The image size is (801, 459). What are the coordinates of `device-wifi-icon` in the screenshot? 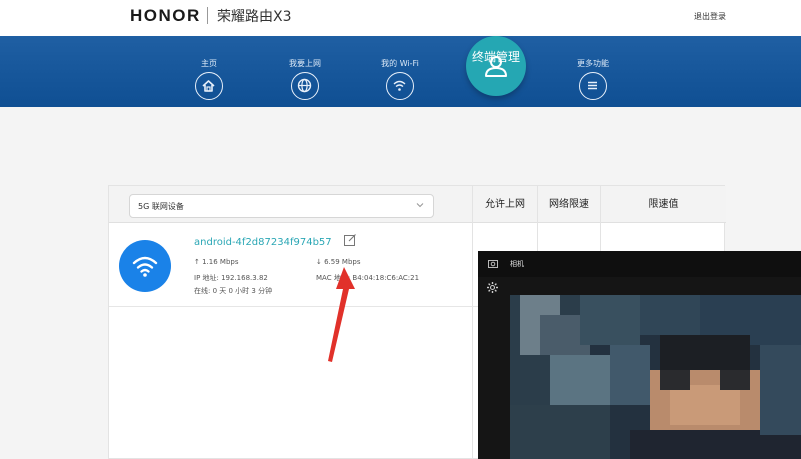 It's located at (145, 266).